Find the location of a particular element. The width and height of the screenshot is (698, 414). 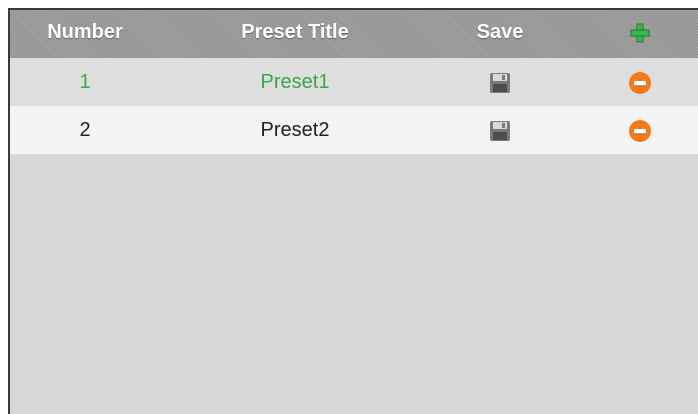

preset-number: 1 is located at coordinates (85, 82).